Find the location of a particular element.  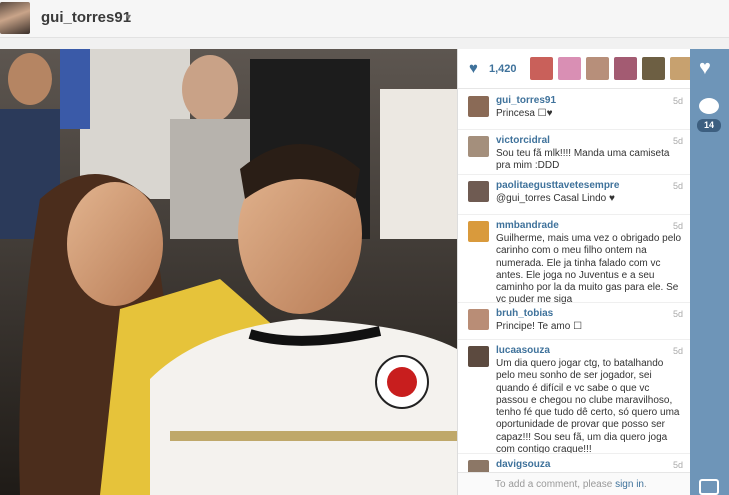

add-comment-text: To add a comment, please is located at coordinates (555, 484).